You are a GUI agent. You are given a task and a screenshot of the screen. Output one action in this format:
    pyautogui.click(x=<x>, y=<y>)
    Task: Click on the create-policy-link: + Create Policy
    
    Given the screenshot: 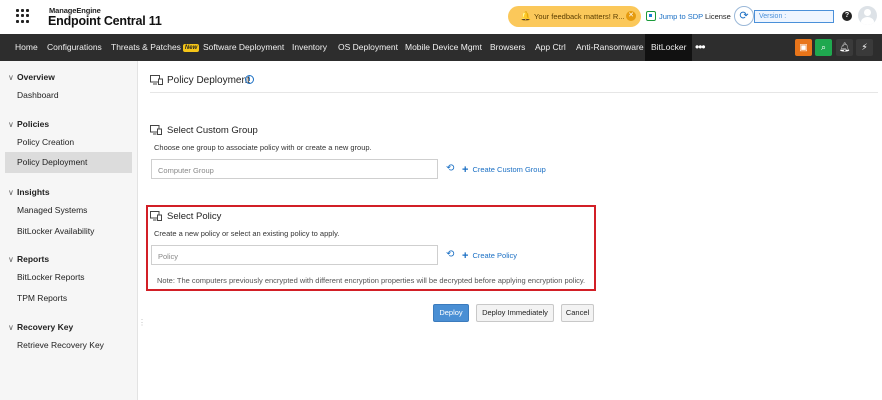 What is the action you would take?
    pyautogui.click(x=489, y=256)
    